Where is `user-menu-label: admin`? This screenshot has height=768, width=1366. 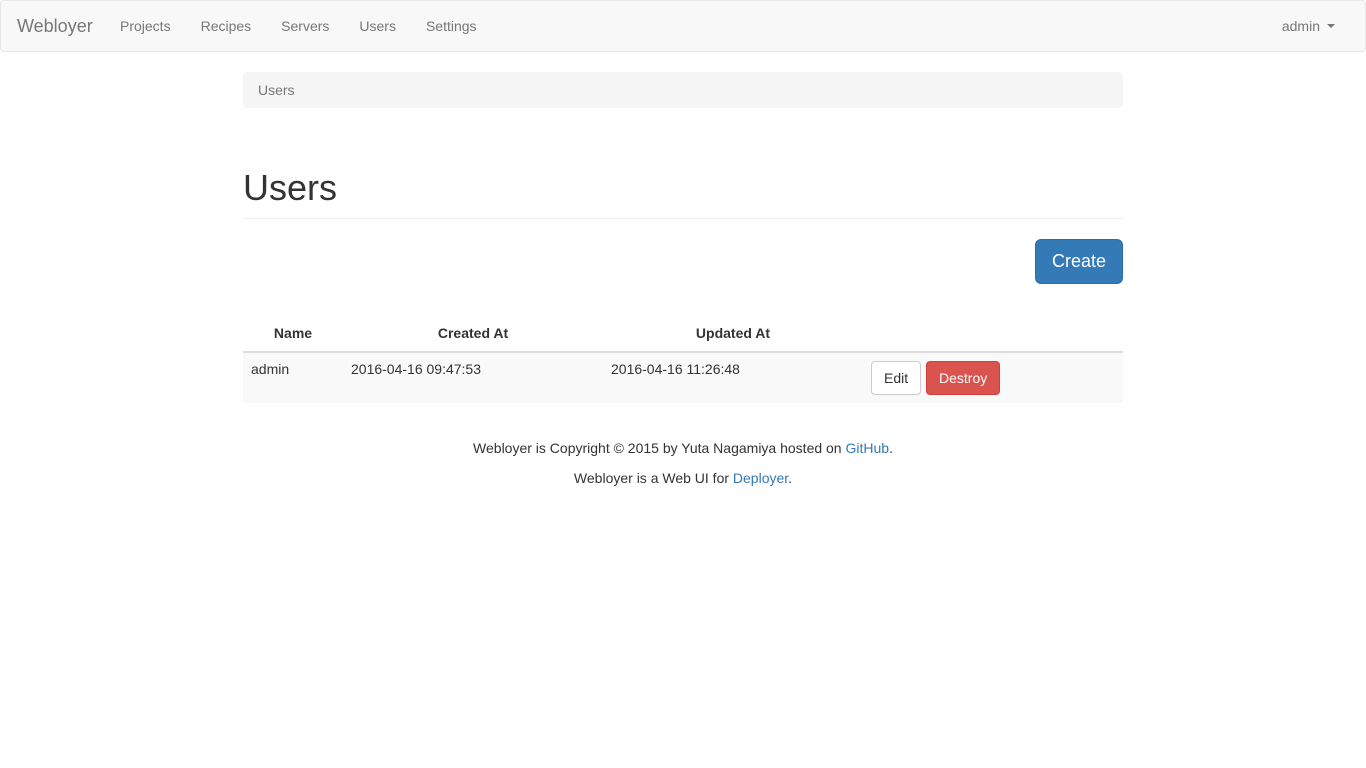
user-menu-label: admin is located at coordinates (1300, 26).